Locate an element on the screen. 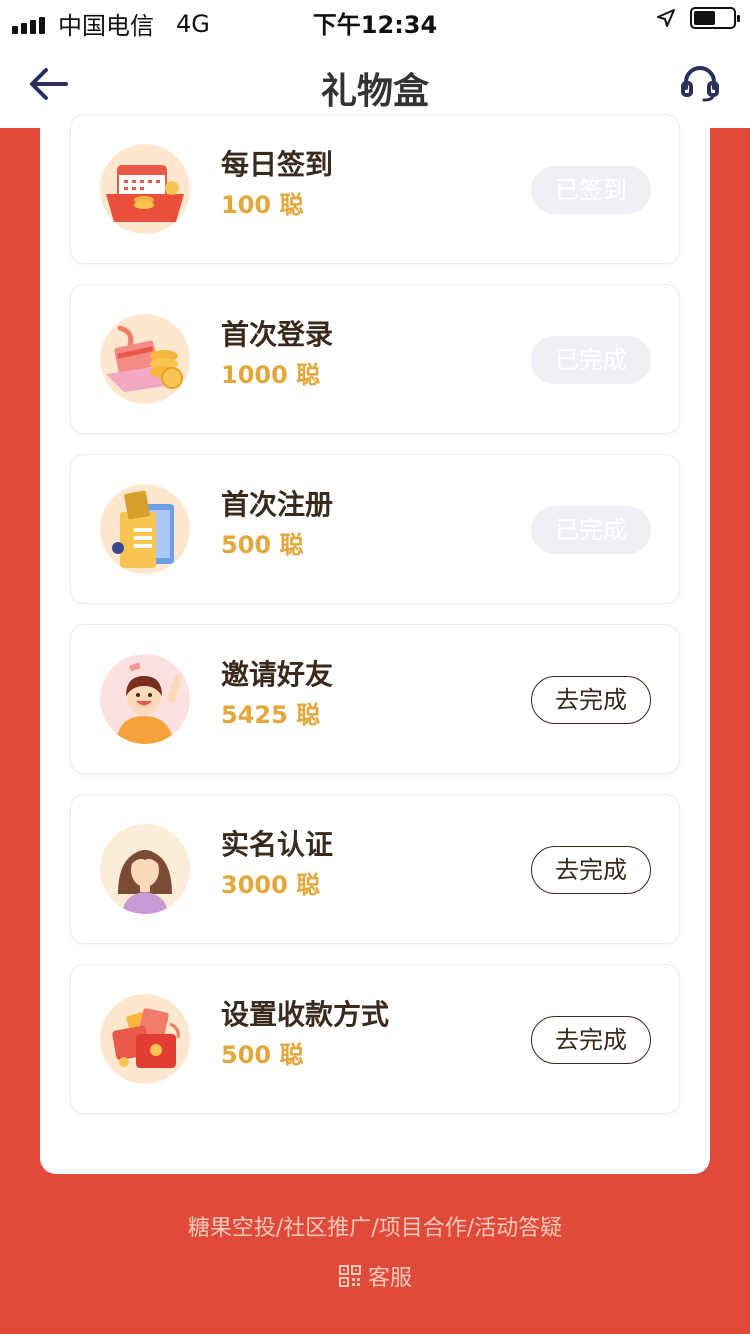  task-title: 首次注册 is located at coordinates (277, 504).